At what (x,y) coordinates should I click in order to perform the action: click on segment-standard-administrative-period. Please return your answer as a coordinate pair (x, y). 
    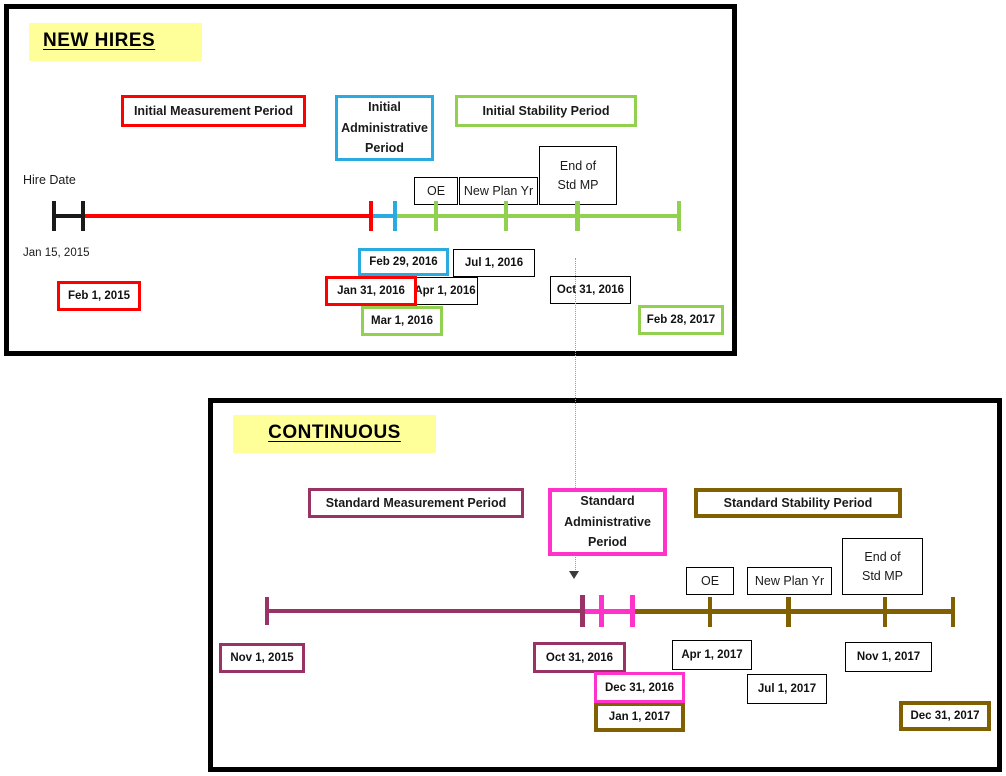
    Looking at the image, I should click on (608, 611).